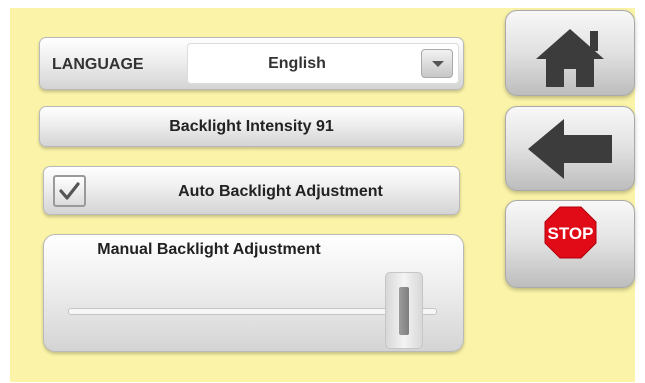  I want to click on stop-button: STOP, so click(570, 244).